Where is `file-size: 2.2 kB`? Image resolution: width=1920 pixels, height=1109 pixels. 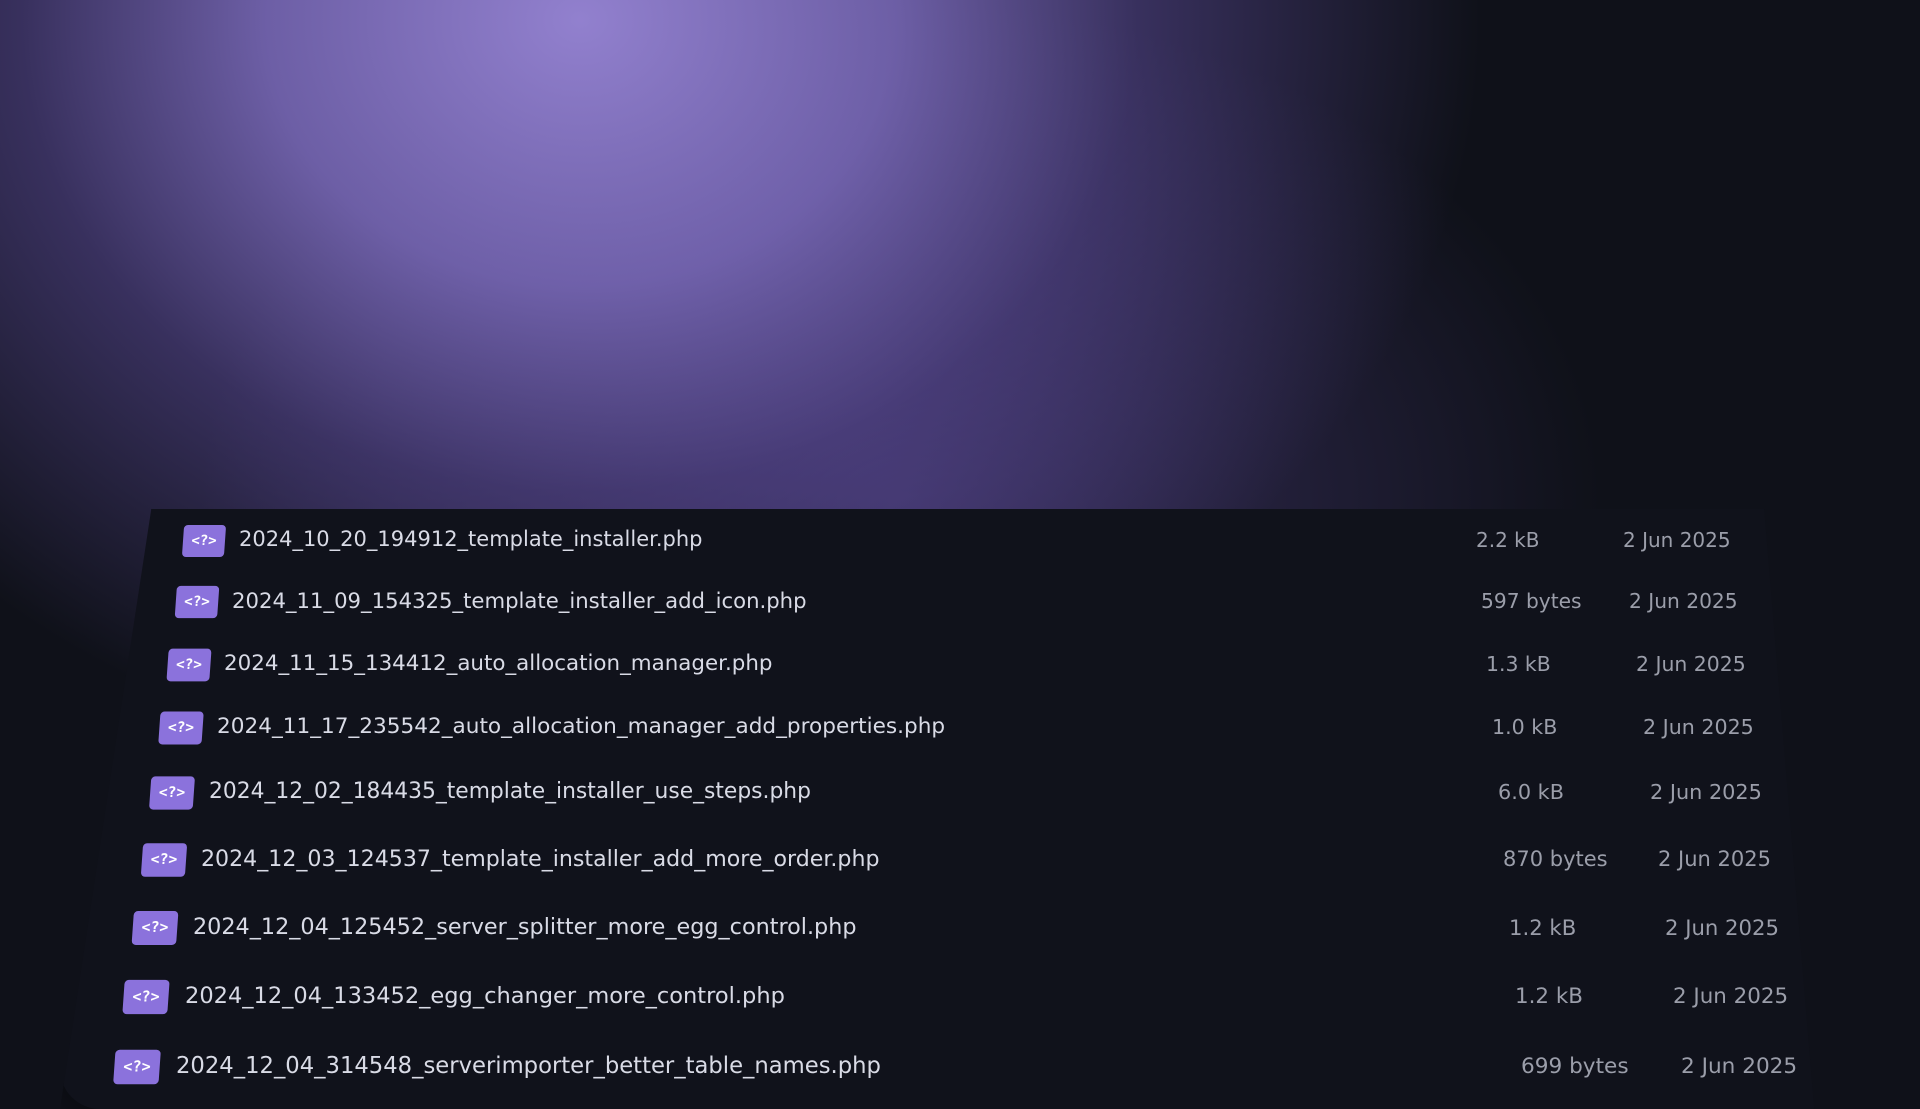 file-size: 2.2 kB is located at coordinates (1508, 540).